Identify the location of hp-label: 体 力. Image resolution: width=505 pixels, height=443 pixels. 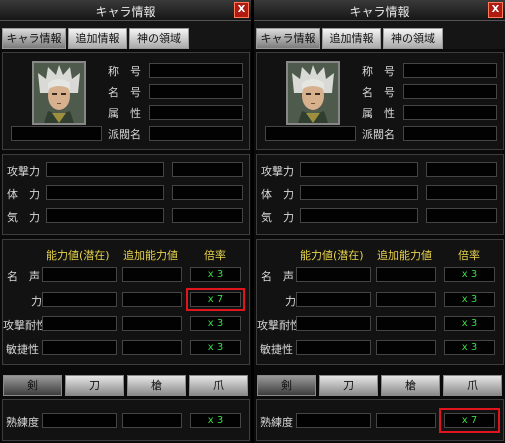
(277, 194).